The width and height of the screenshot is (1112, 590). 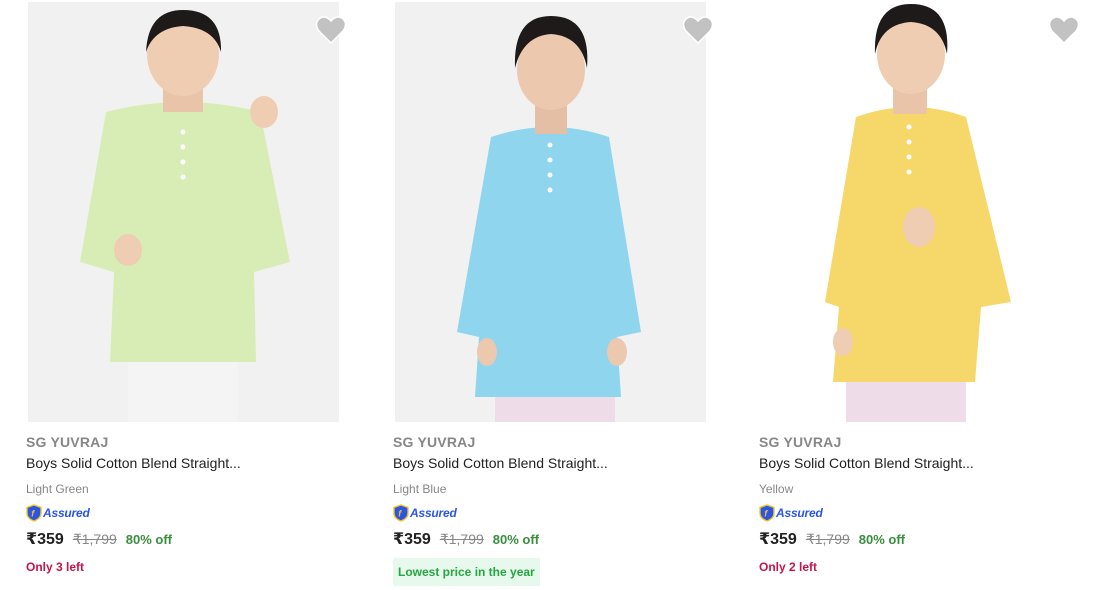 I want to click on lowest-price-badge: Lowest price in the year, so click(x=466, y=572).